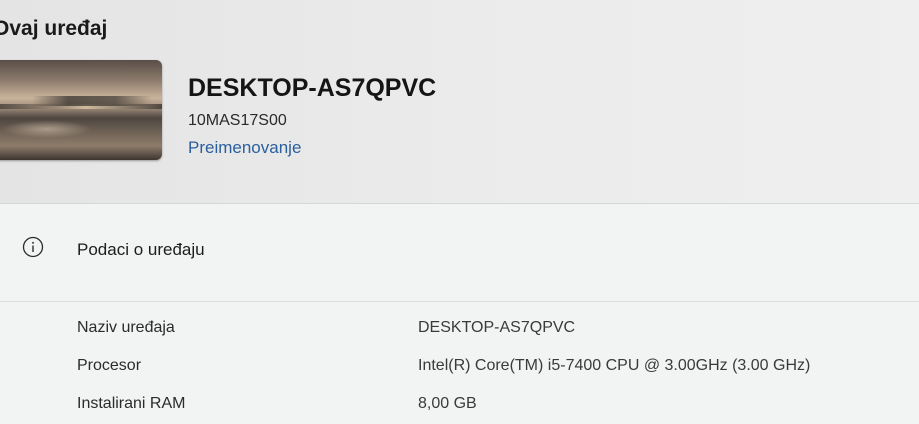  What do you see at coordinates (447, 403) in the screenshot?
I see `spec-value-installed-ram: 8,00 GB` at bounding box center [447, 403].